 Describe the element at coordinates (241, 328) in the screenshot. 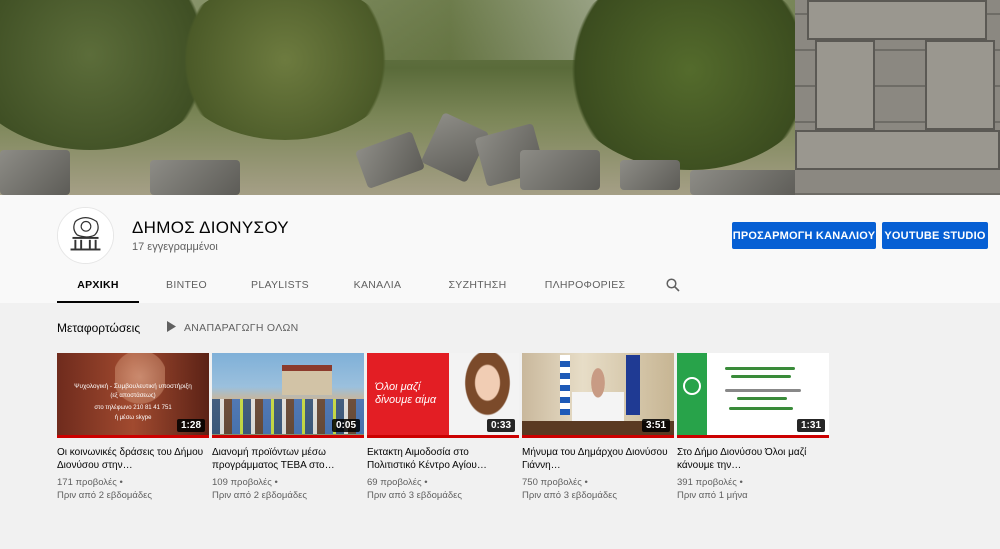

I see `play-all-label: ΑΝΑΠΑΡΑΓΩΓΗ ΟΛΩΝ` at that location.